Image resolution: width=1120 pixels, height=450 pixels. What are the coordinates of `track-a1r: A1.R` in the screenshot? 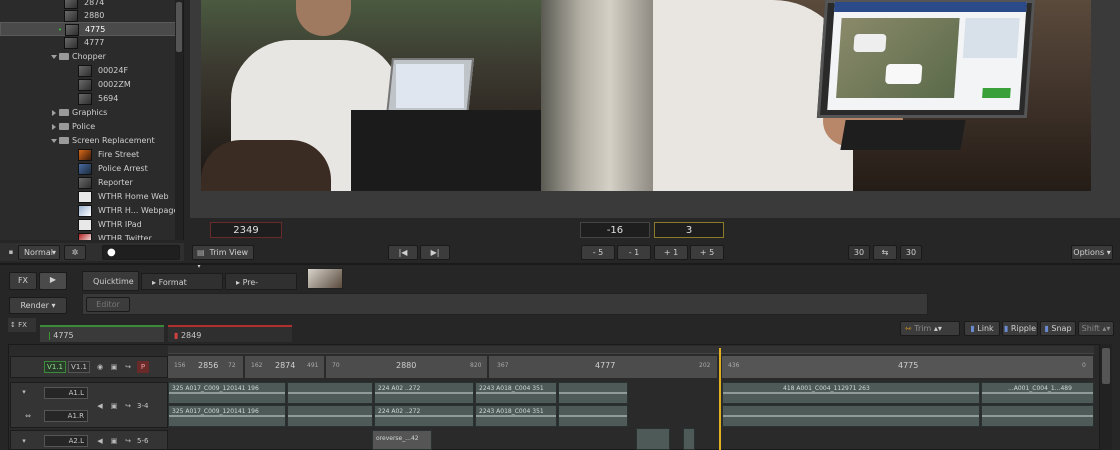 It's located at (66, 416).